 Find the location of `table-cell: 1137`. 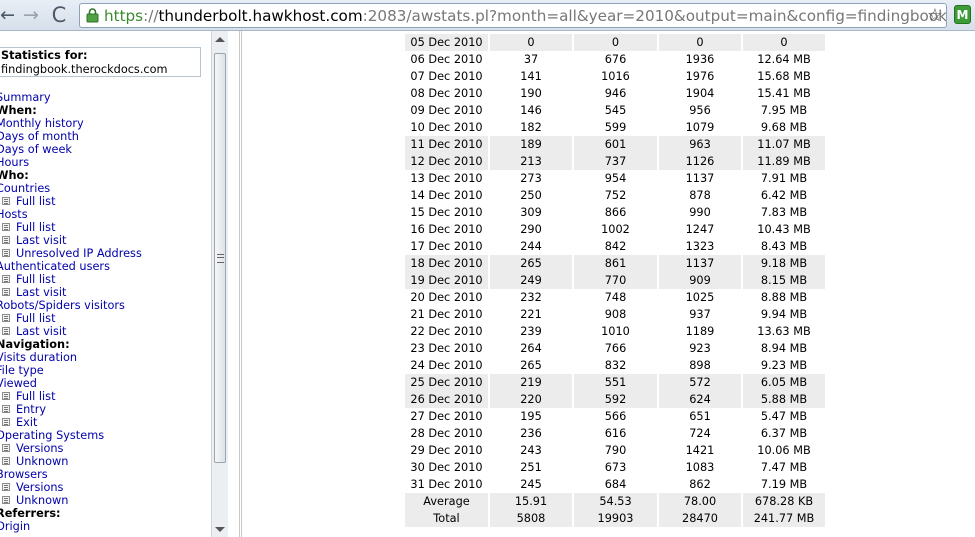

table-cell: 1137 is located at coordinates (700, 263).